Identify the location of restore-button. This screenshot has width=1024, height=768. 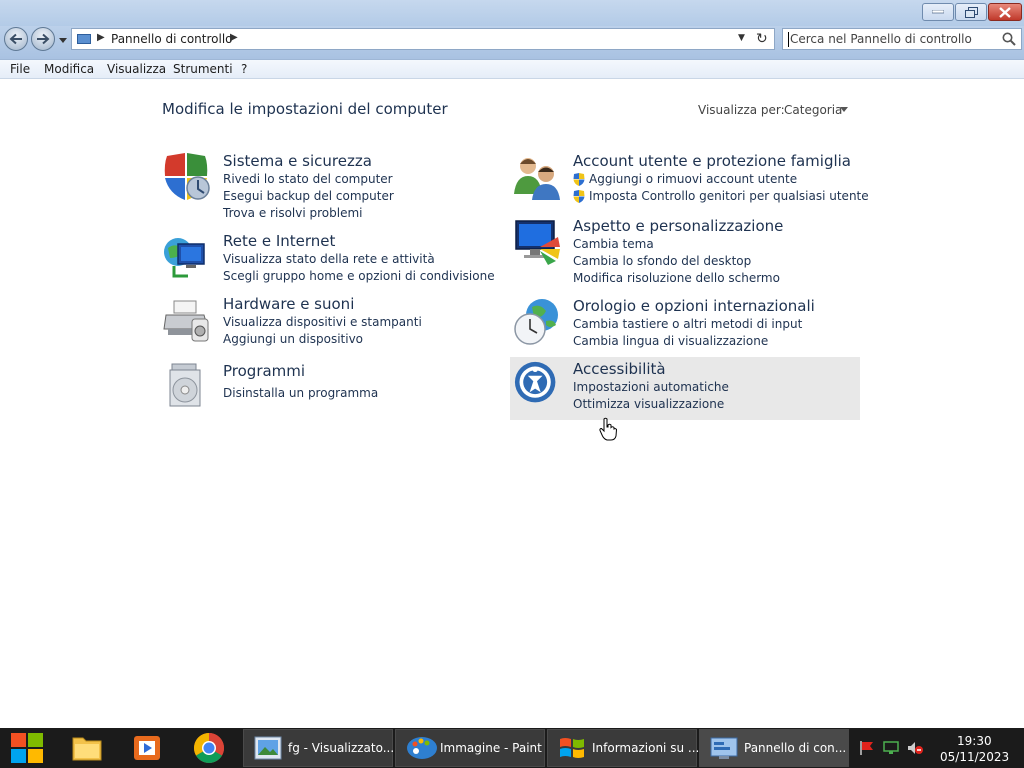
(971, 12).